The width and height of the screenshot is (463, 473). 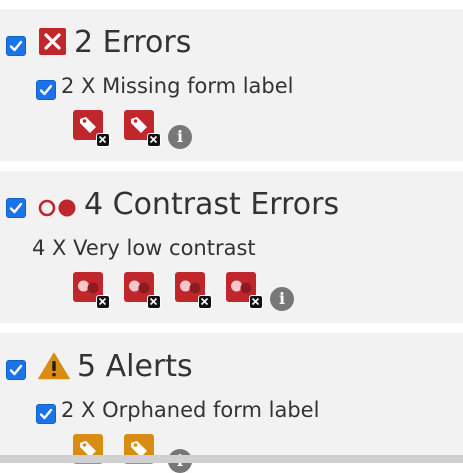 What do you see at coordinates (190, 410) in the screenshot?
I see `orphaned-form-label-text: 2 X Orphaned form label` at bounding box center [190, 410].